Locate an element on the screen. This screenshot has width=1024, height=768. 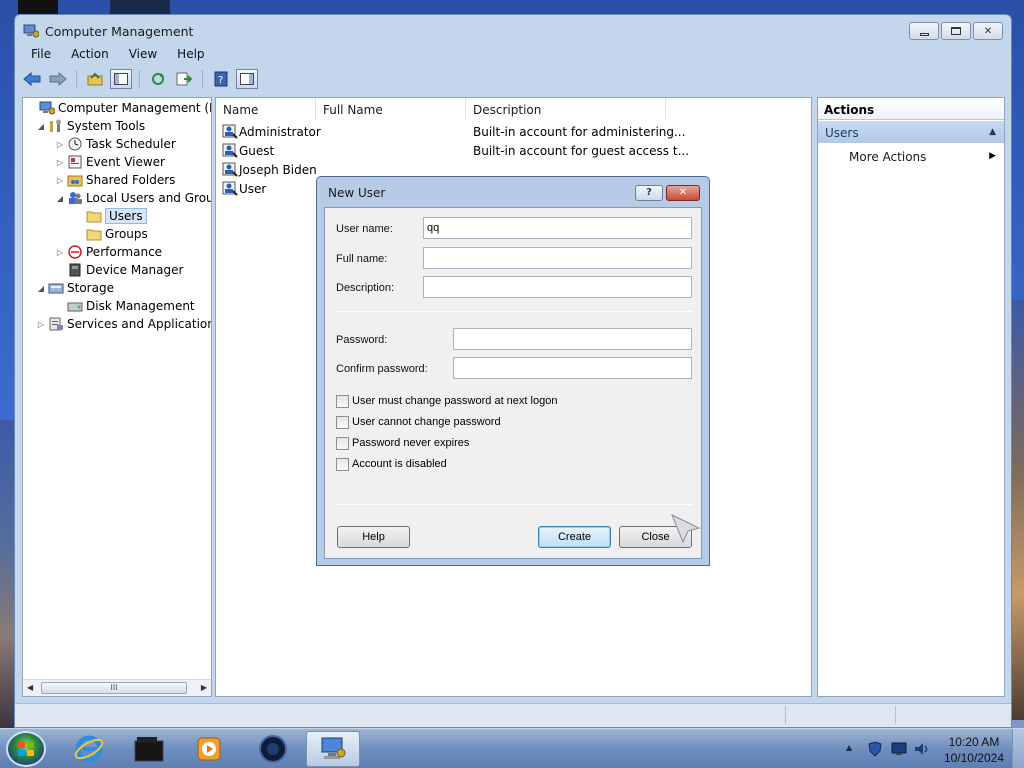
taskbar-explorer is located at coordinates (149, 749).